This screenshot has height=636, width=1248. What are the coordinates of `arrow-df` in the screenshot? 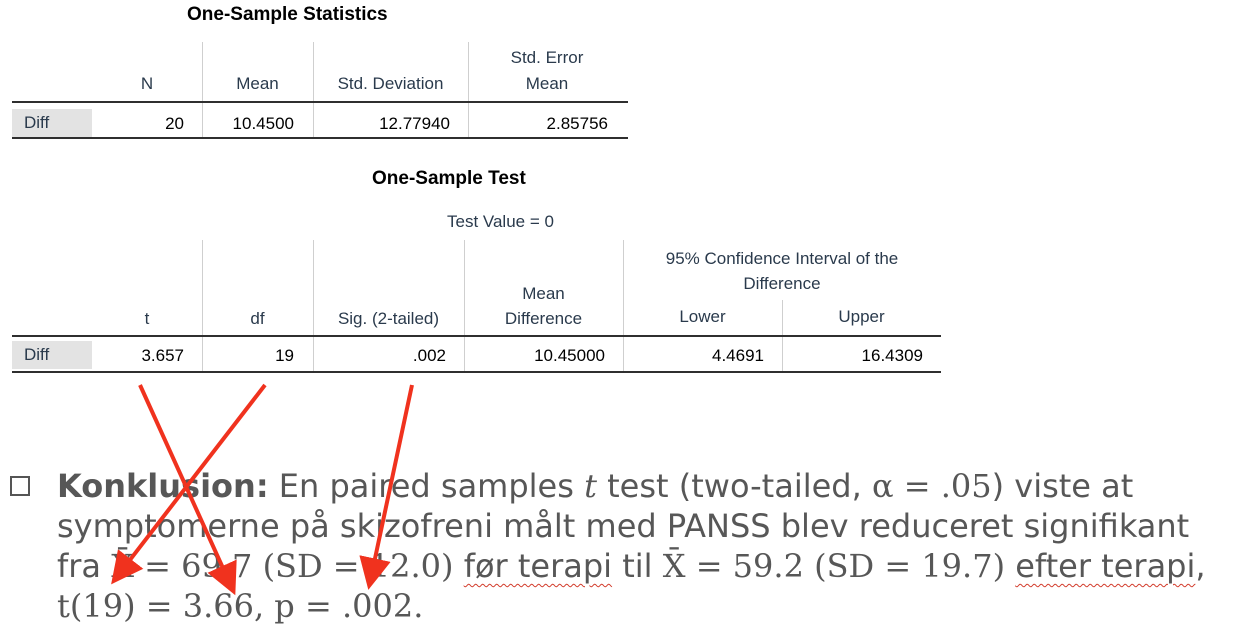 It's located at (189, 484).